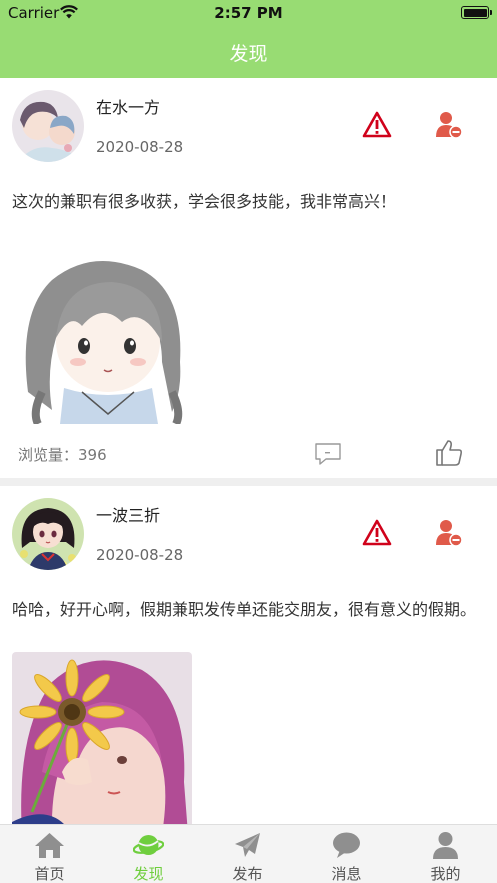 This screenshot has width=497, height=883. Describe the element at coordinates (445, 845) in the screenshot. I see `person-icon` at that location.